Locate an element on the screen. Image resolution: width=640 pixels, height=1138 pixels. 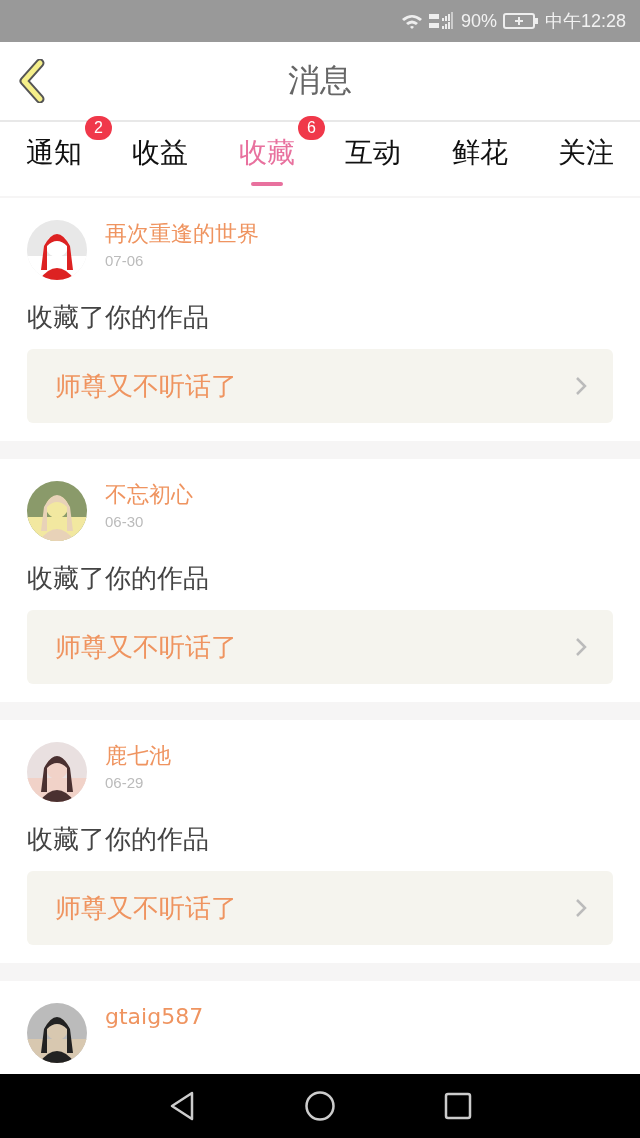
message-date: 07-06 is located at coordinates (125, 260).